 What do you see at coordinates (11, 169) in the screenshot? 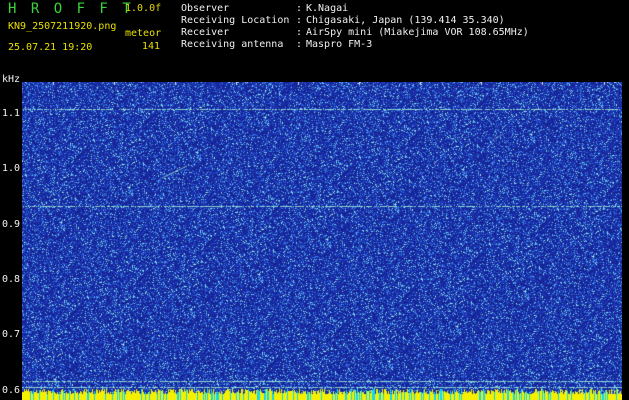
I see `y-tick-label: 1.0` at bounding box center [11, 169].